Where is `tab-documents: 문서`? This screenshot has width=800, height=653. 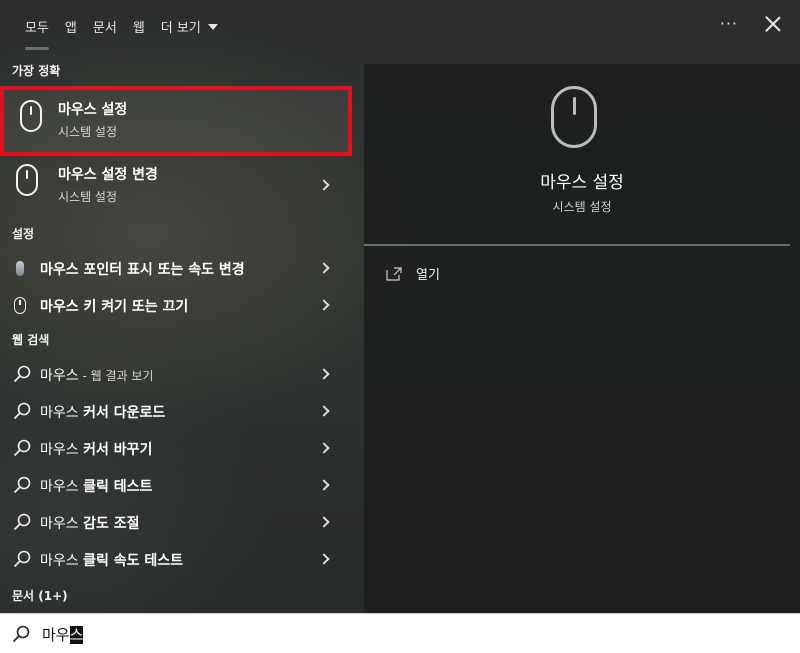
tab-documents: 문서 is located at coordinates (105, 26).